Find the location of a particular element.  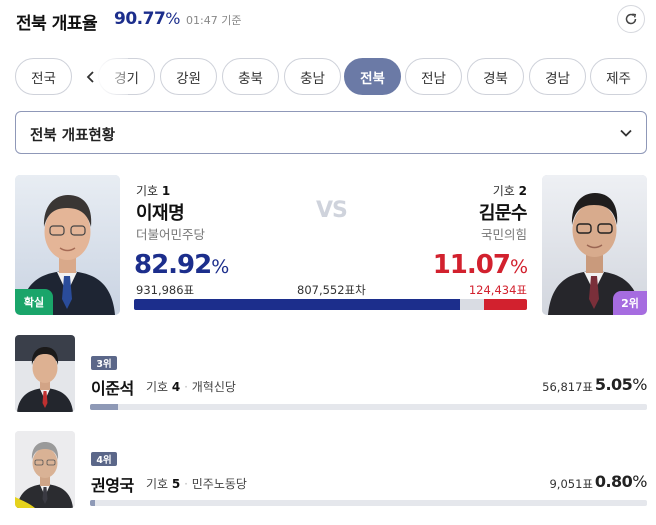

number-value: 2 is located at coordinates (522, 191).